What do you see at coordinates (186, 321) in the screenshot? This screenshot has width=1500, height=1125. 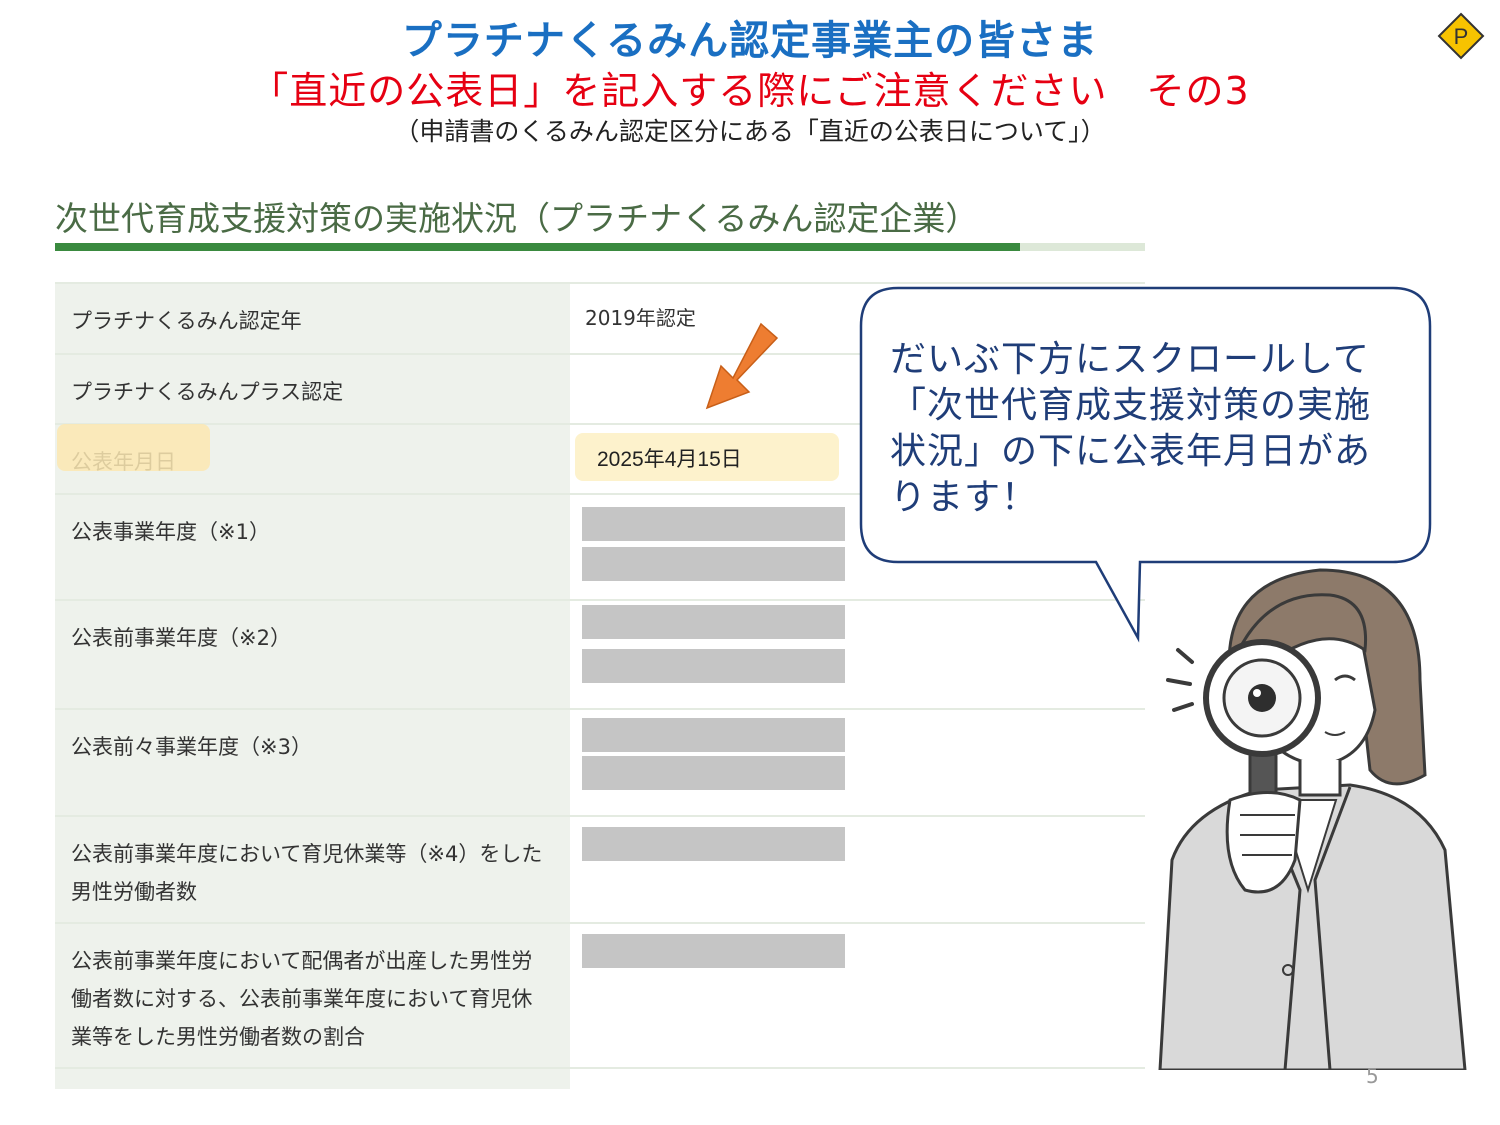 I see `row-label: プラチナくるみん認定年` at bounding box center [186, 321].